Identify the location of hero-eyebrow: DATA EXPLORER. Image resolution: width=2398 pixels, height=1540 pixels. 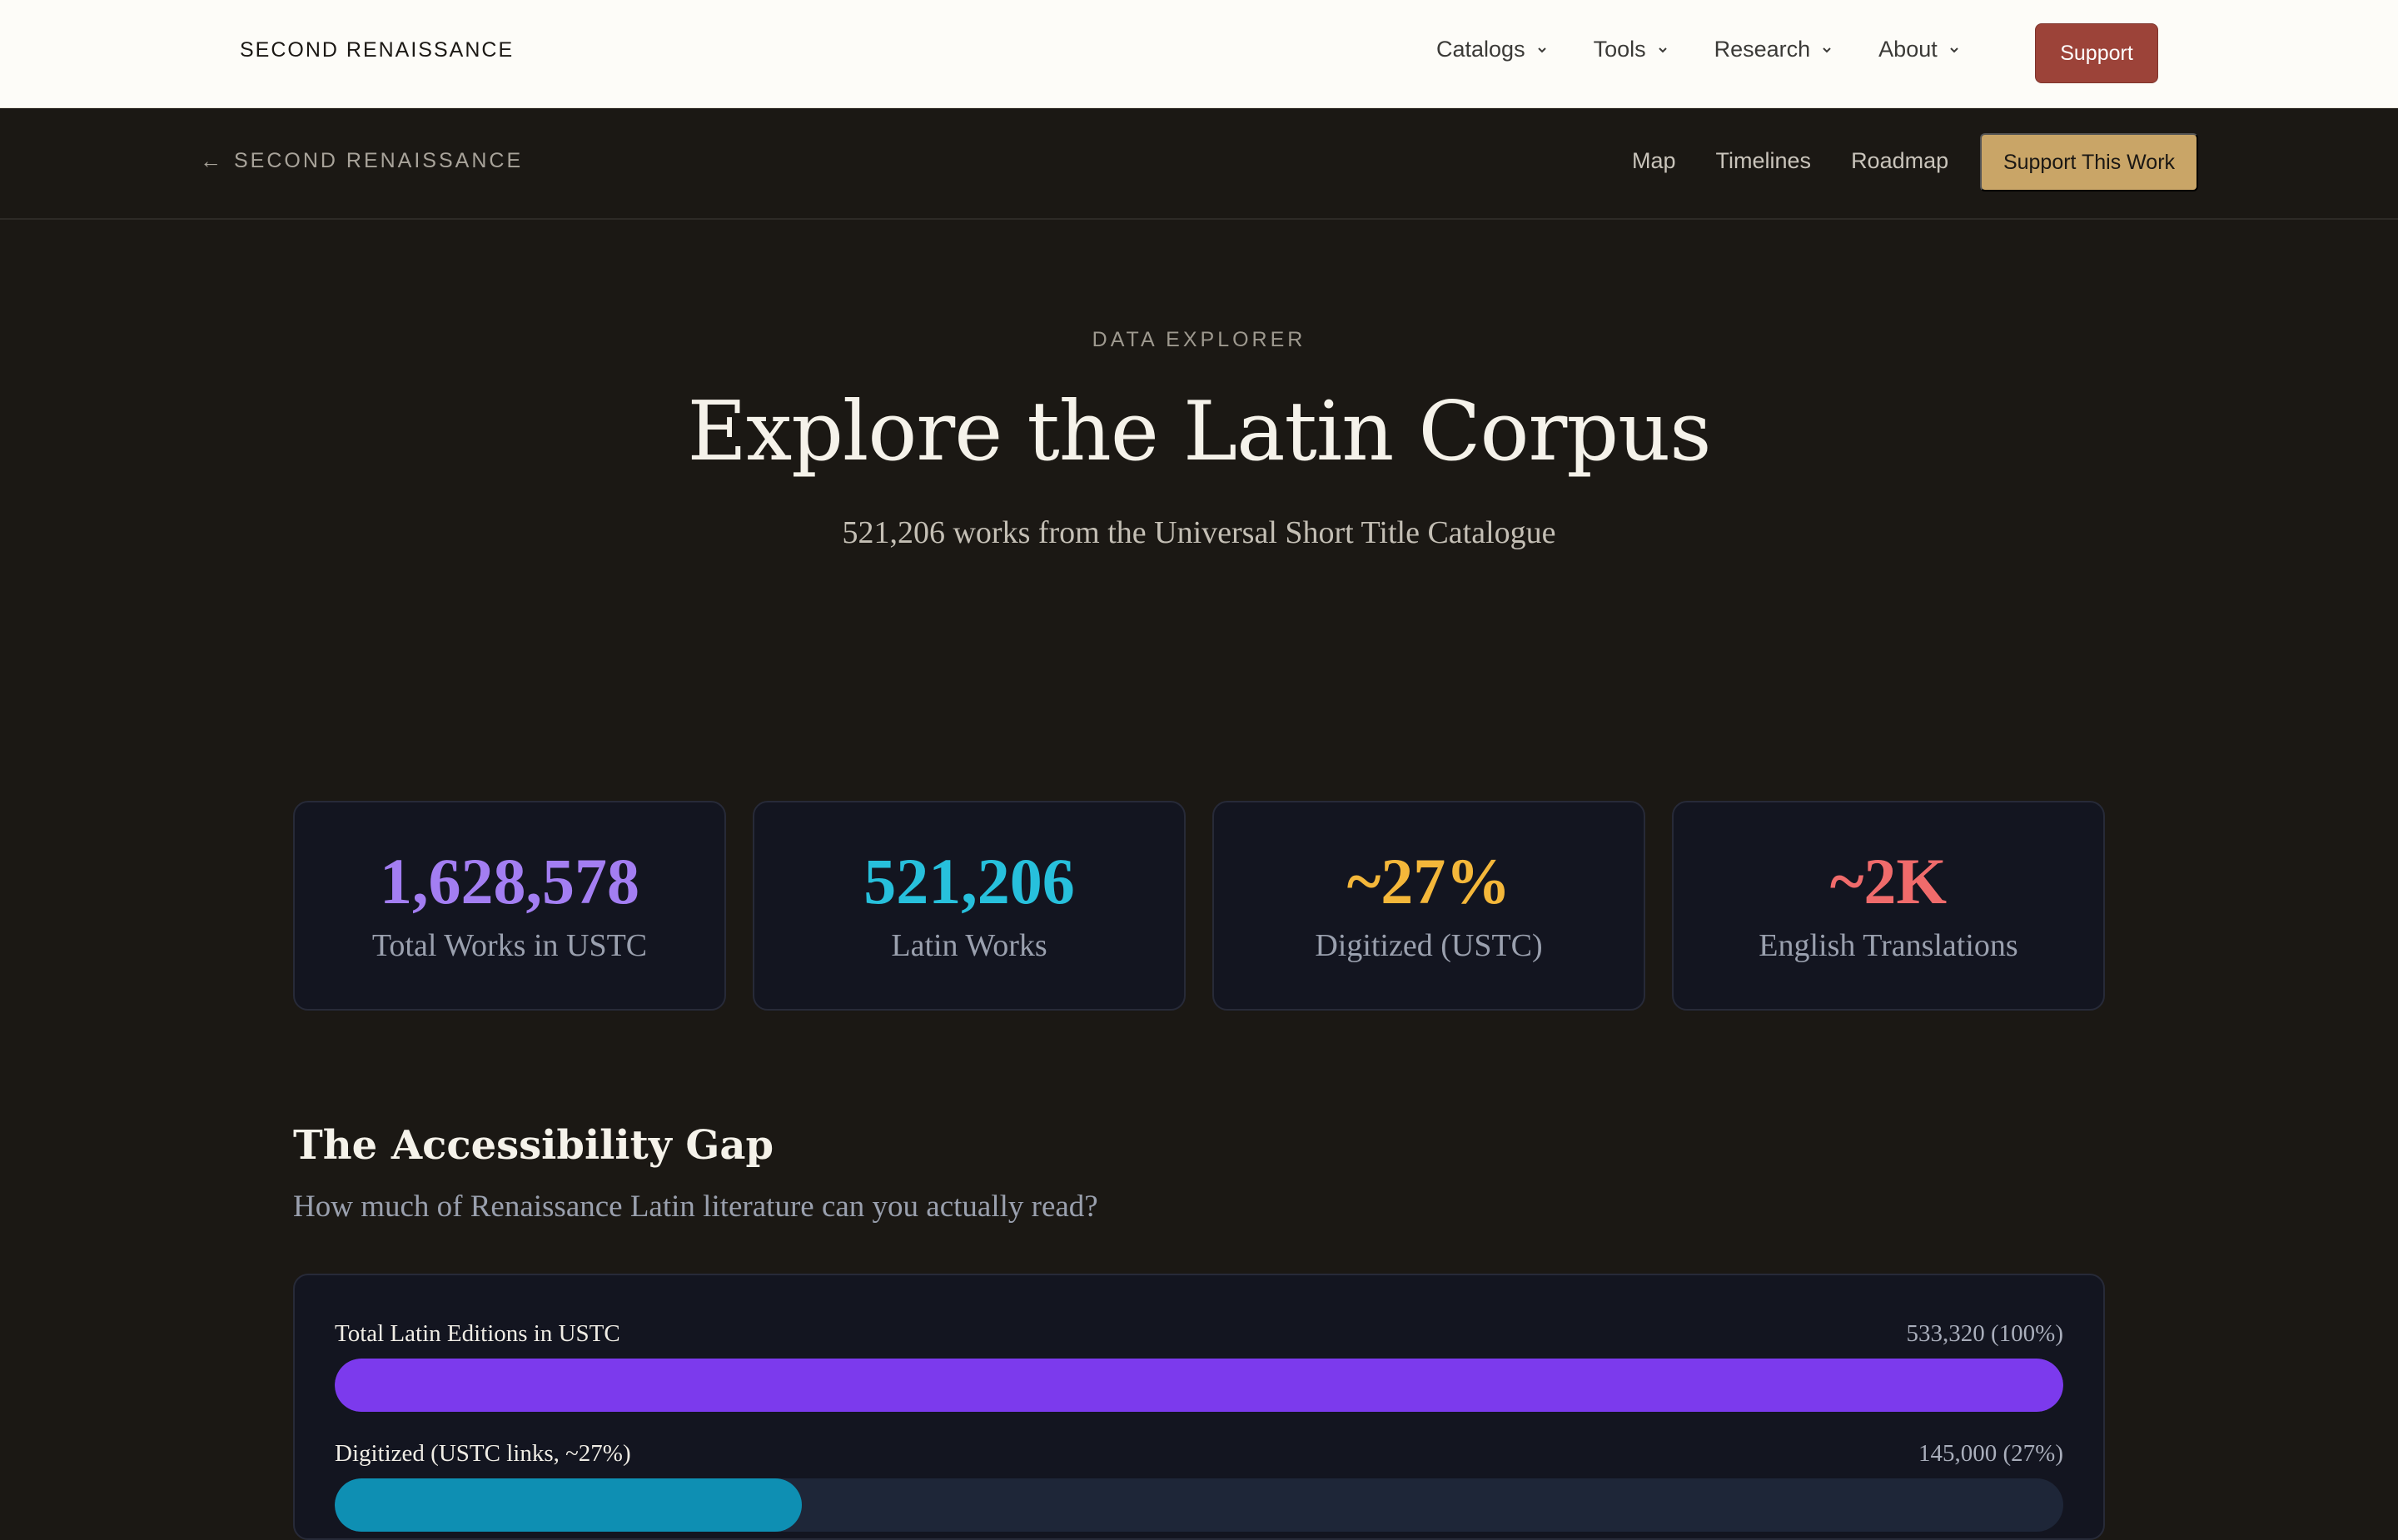
(1199, 340).